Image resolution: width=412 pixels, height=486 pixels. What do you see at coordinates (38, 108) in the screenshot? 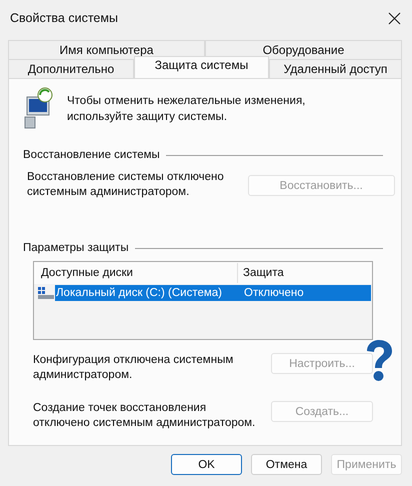
I see `computer-restore-icon` at bounding box center [38, 108].